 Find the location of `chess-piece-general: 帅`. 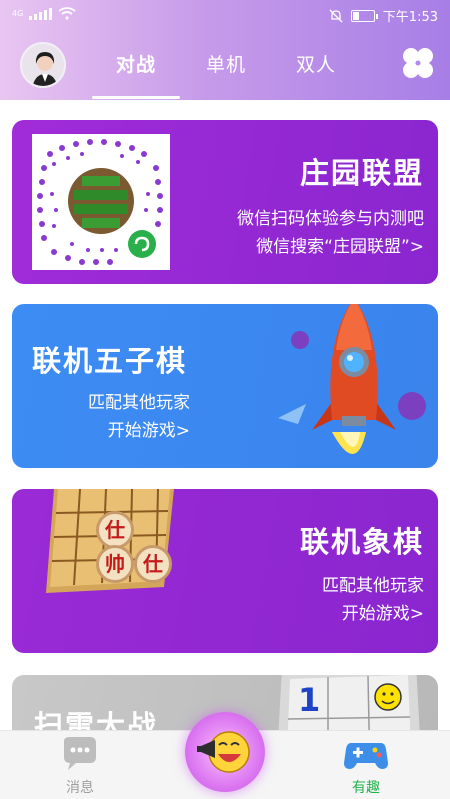

chess-piece-general: 帅 is located at coordinates (115, 564).